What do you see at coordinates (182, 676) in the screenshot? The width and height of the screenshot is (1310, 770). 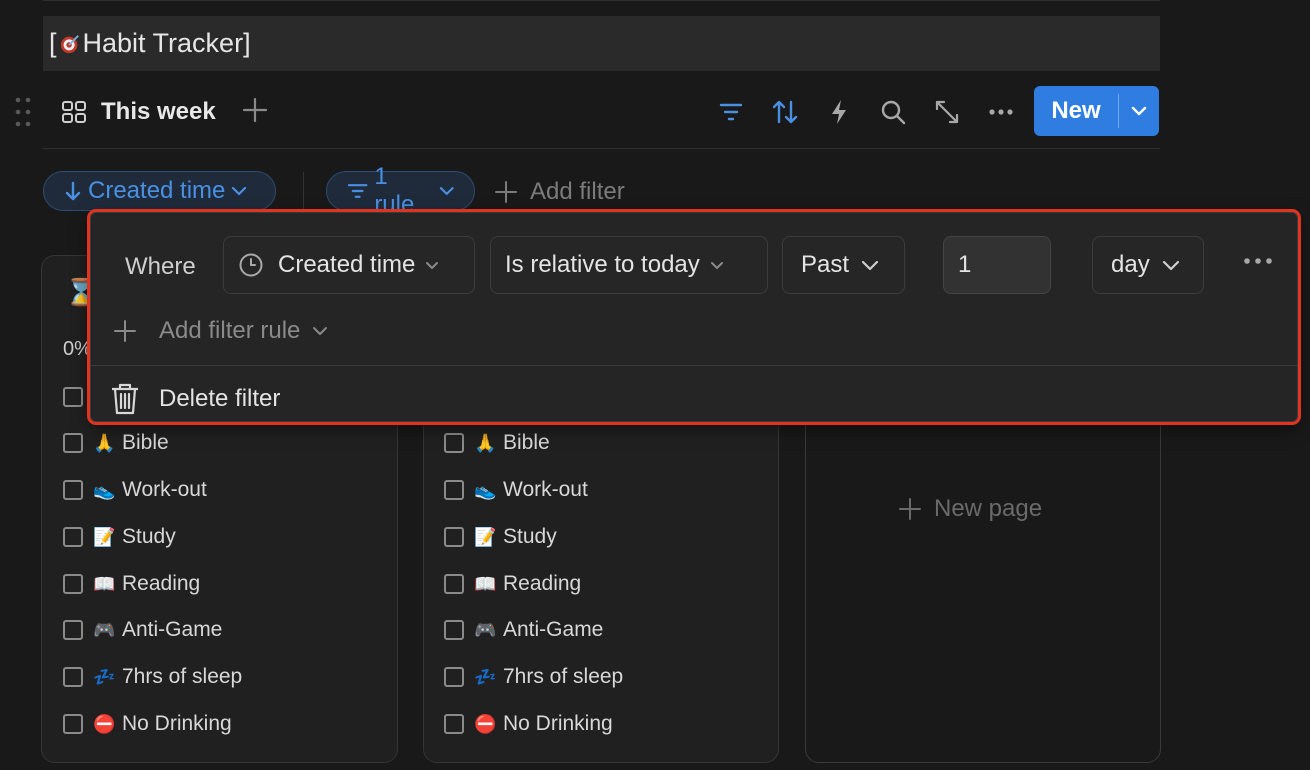 I see `item-label: 7hrs of sleep` at bounding box center [182, 676].